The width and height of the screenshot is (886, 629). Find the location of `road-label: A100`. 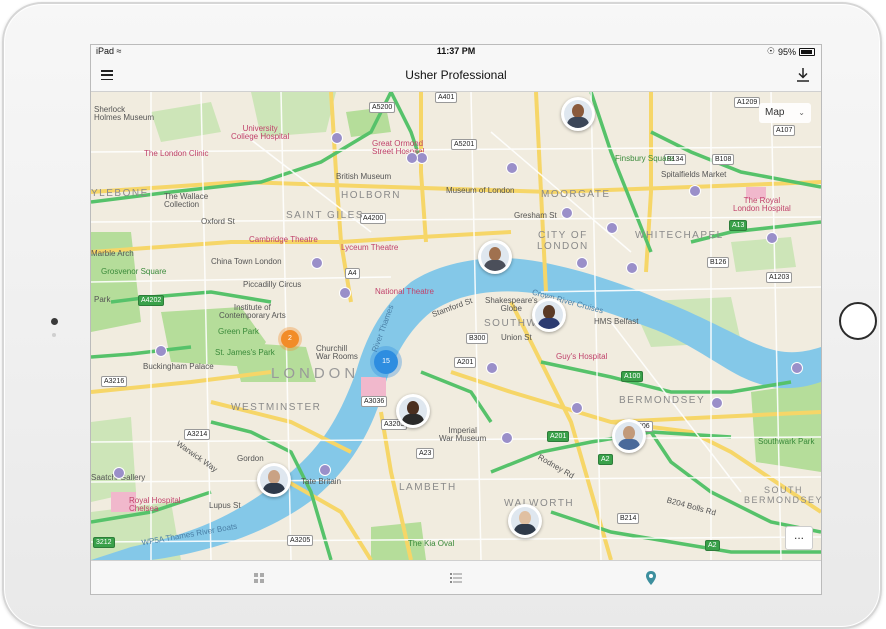

road-label: A100 is located at coordinates (632, 376).